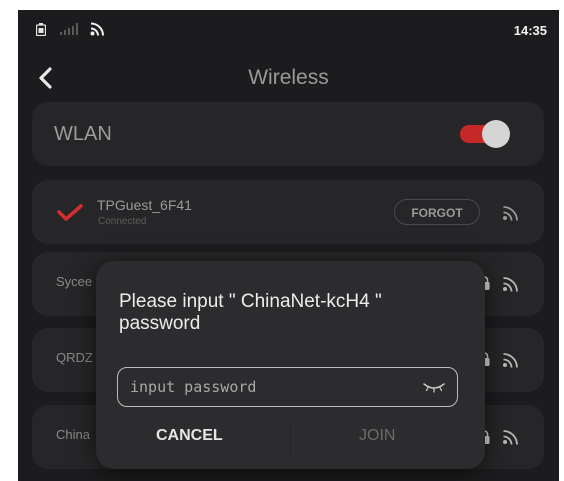 This screenshot has height=481, width=564. Describe the element at coordinates (73, 434) in the screenshot. I see `network-name: China` at that location.